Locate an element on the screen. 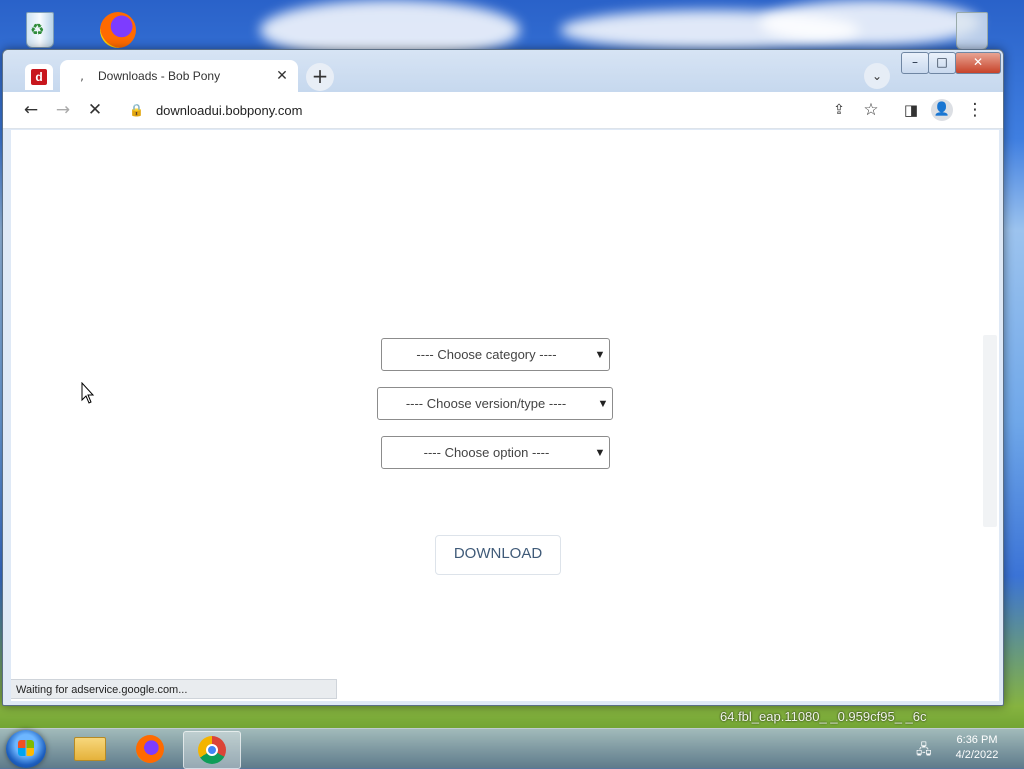 The height and width of the screenshot is (769, 1024). back-icon: ← is located at coordinates (31, 110).